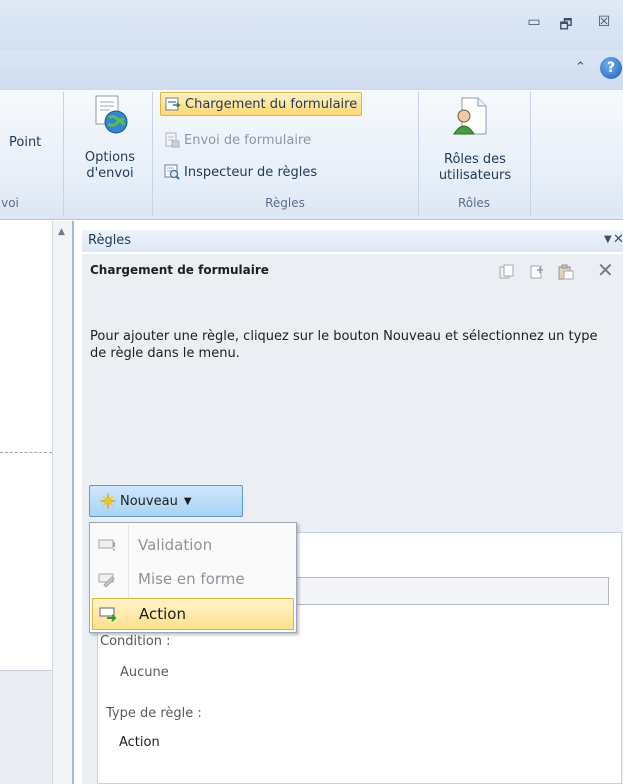 Image resolution: width=623 pixels, height=784 pixels. I want to click on minimize-button: ▭, so click(534, 24).